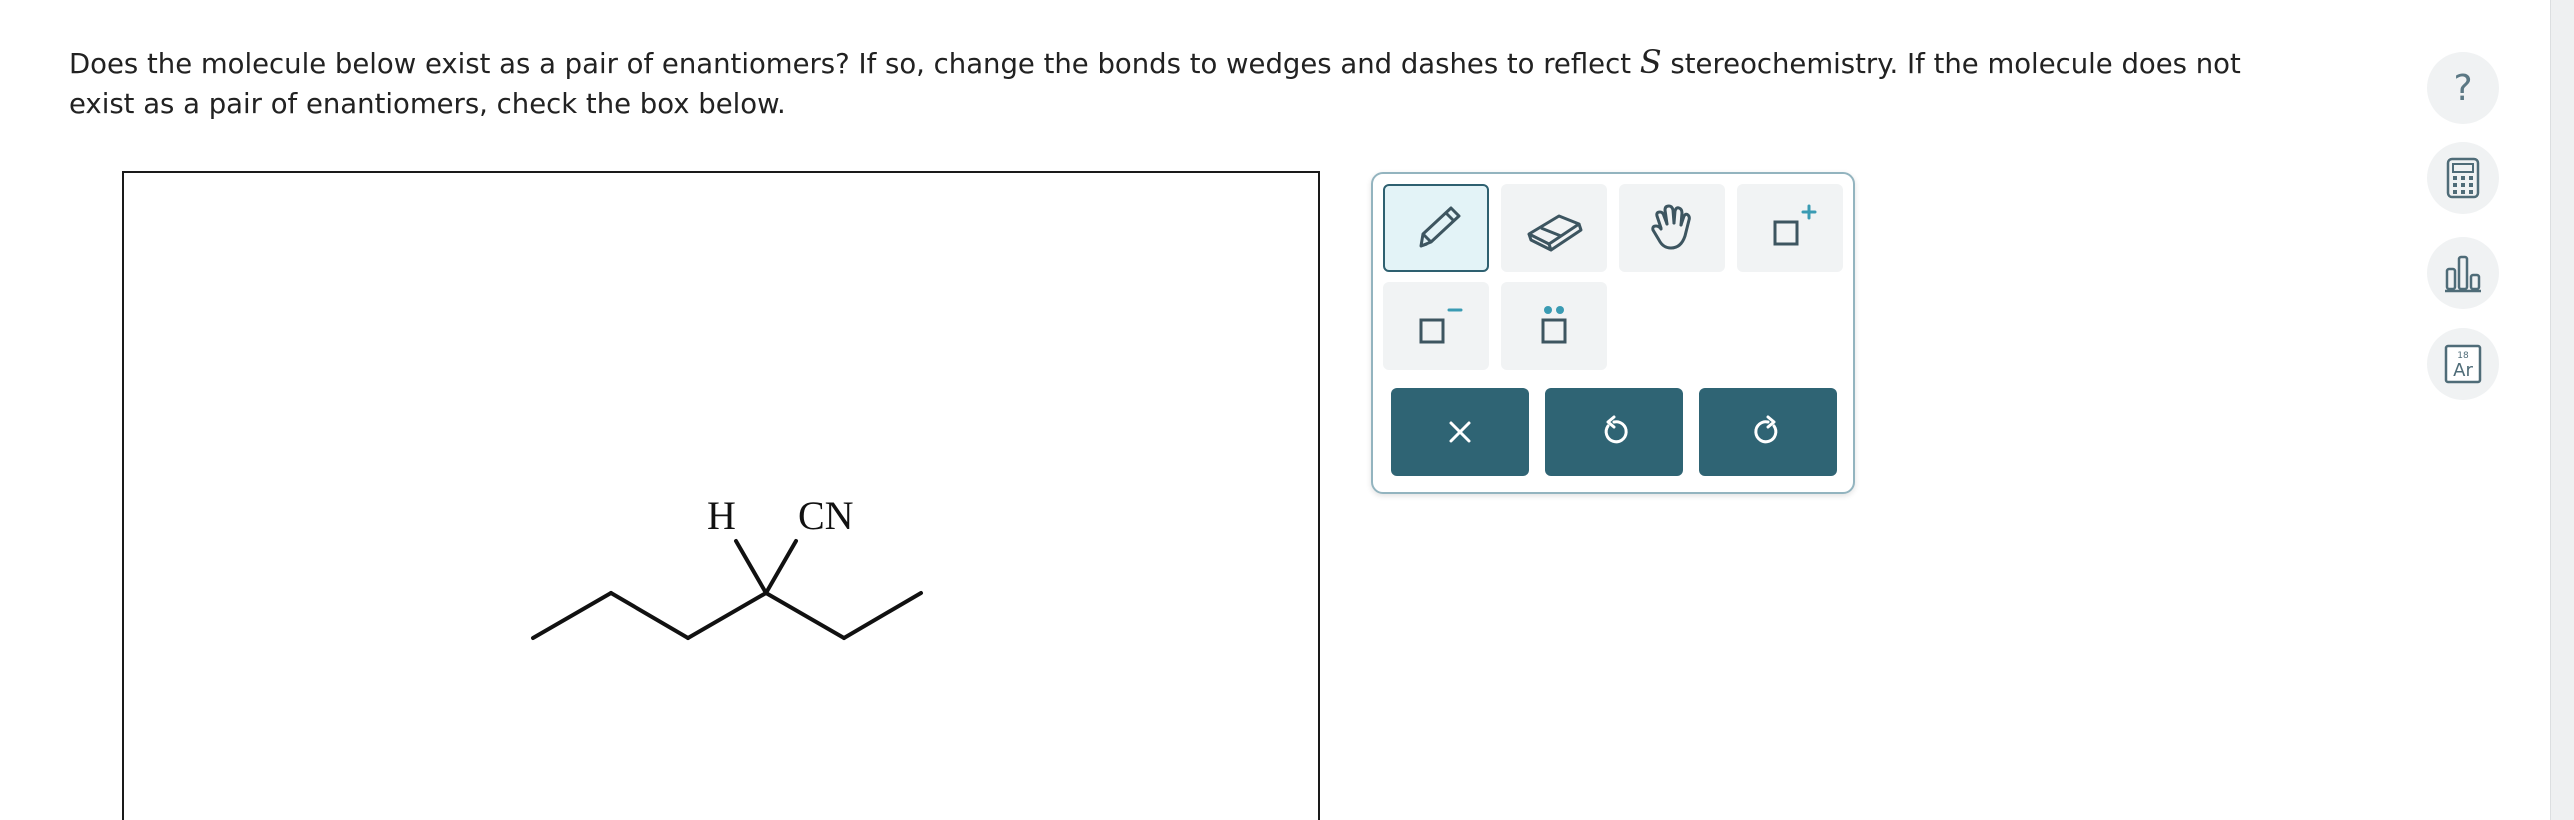  I want to click on clear-icon, so click(1460, 432).